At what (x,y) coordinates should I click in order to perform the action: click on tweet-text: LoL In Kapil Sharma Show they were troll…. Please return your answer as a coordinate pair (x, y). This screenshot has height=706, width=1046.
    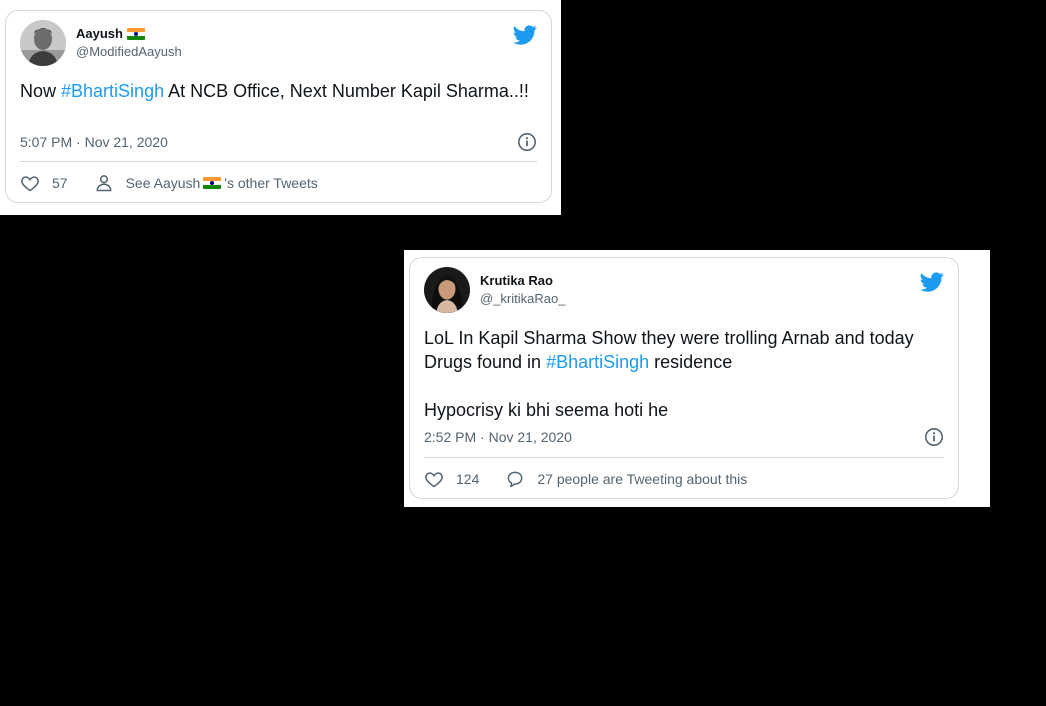
    Looking at the image, I should click on (684, 374).